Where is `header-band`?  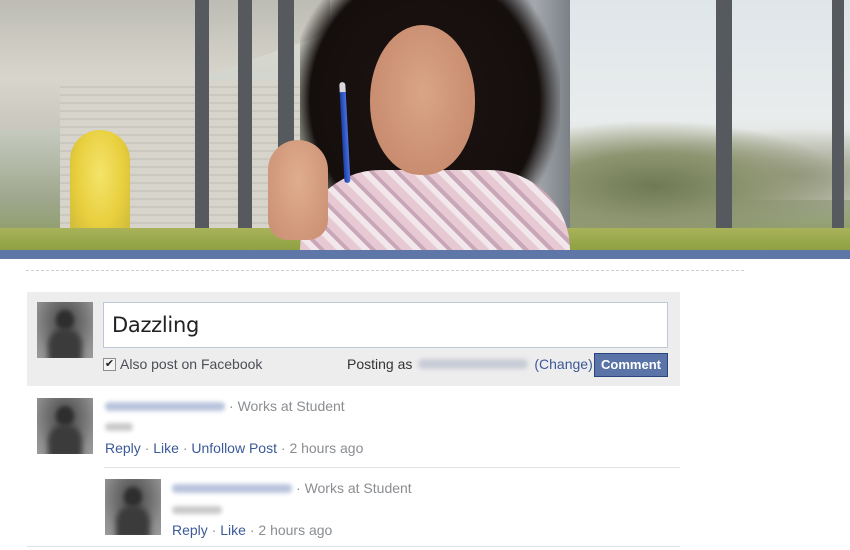
header-band is located at coordinates (425, 254).